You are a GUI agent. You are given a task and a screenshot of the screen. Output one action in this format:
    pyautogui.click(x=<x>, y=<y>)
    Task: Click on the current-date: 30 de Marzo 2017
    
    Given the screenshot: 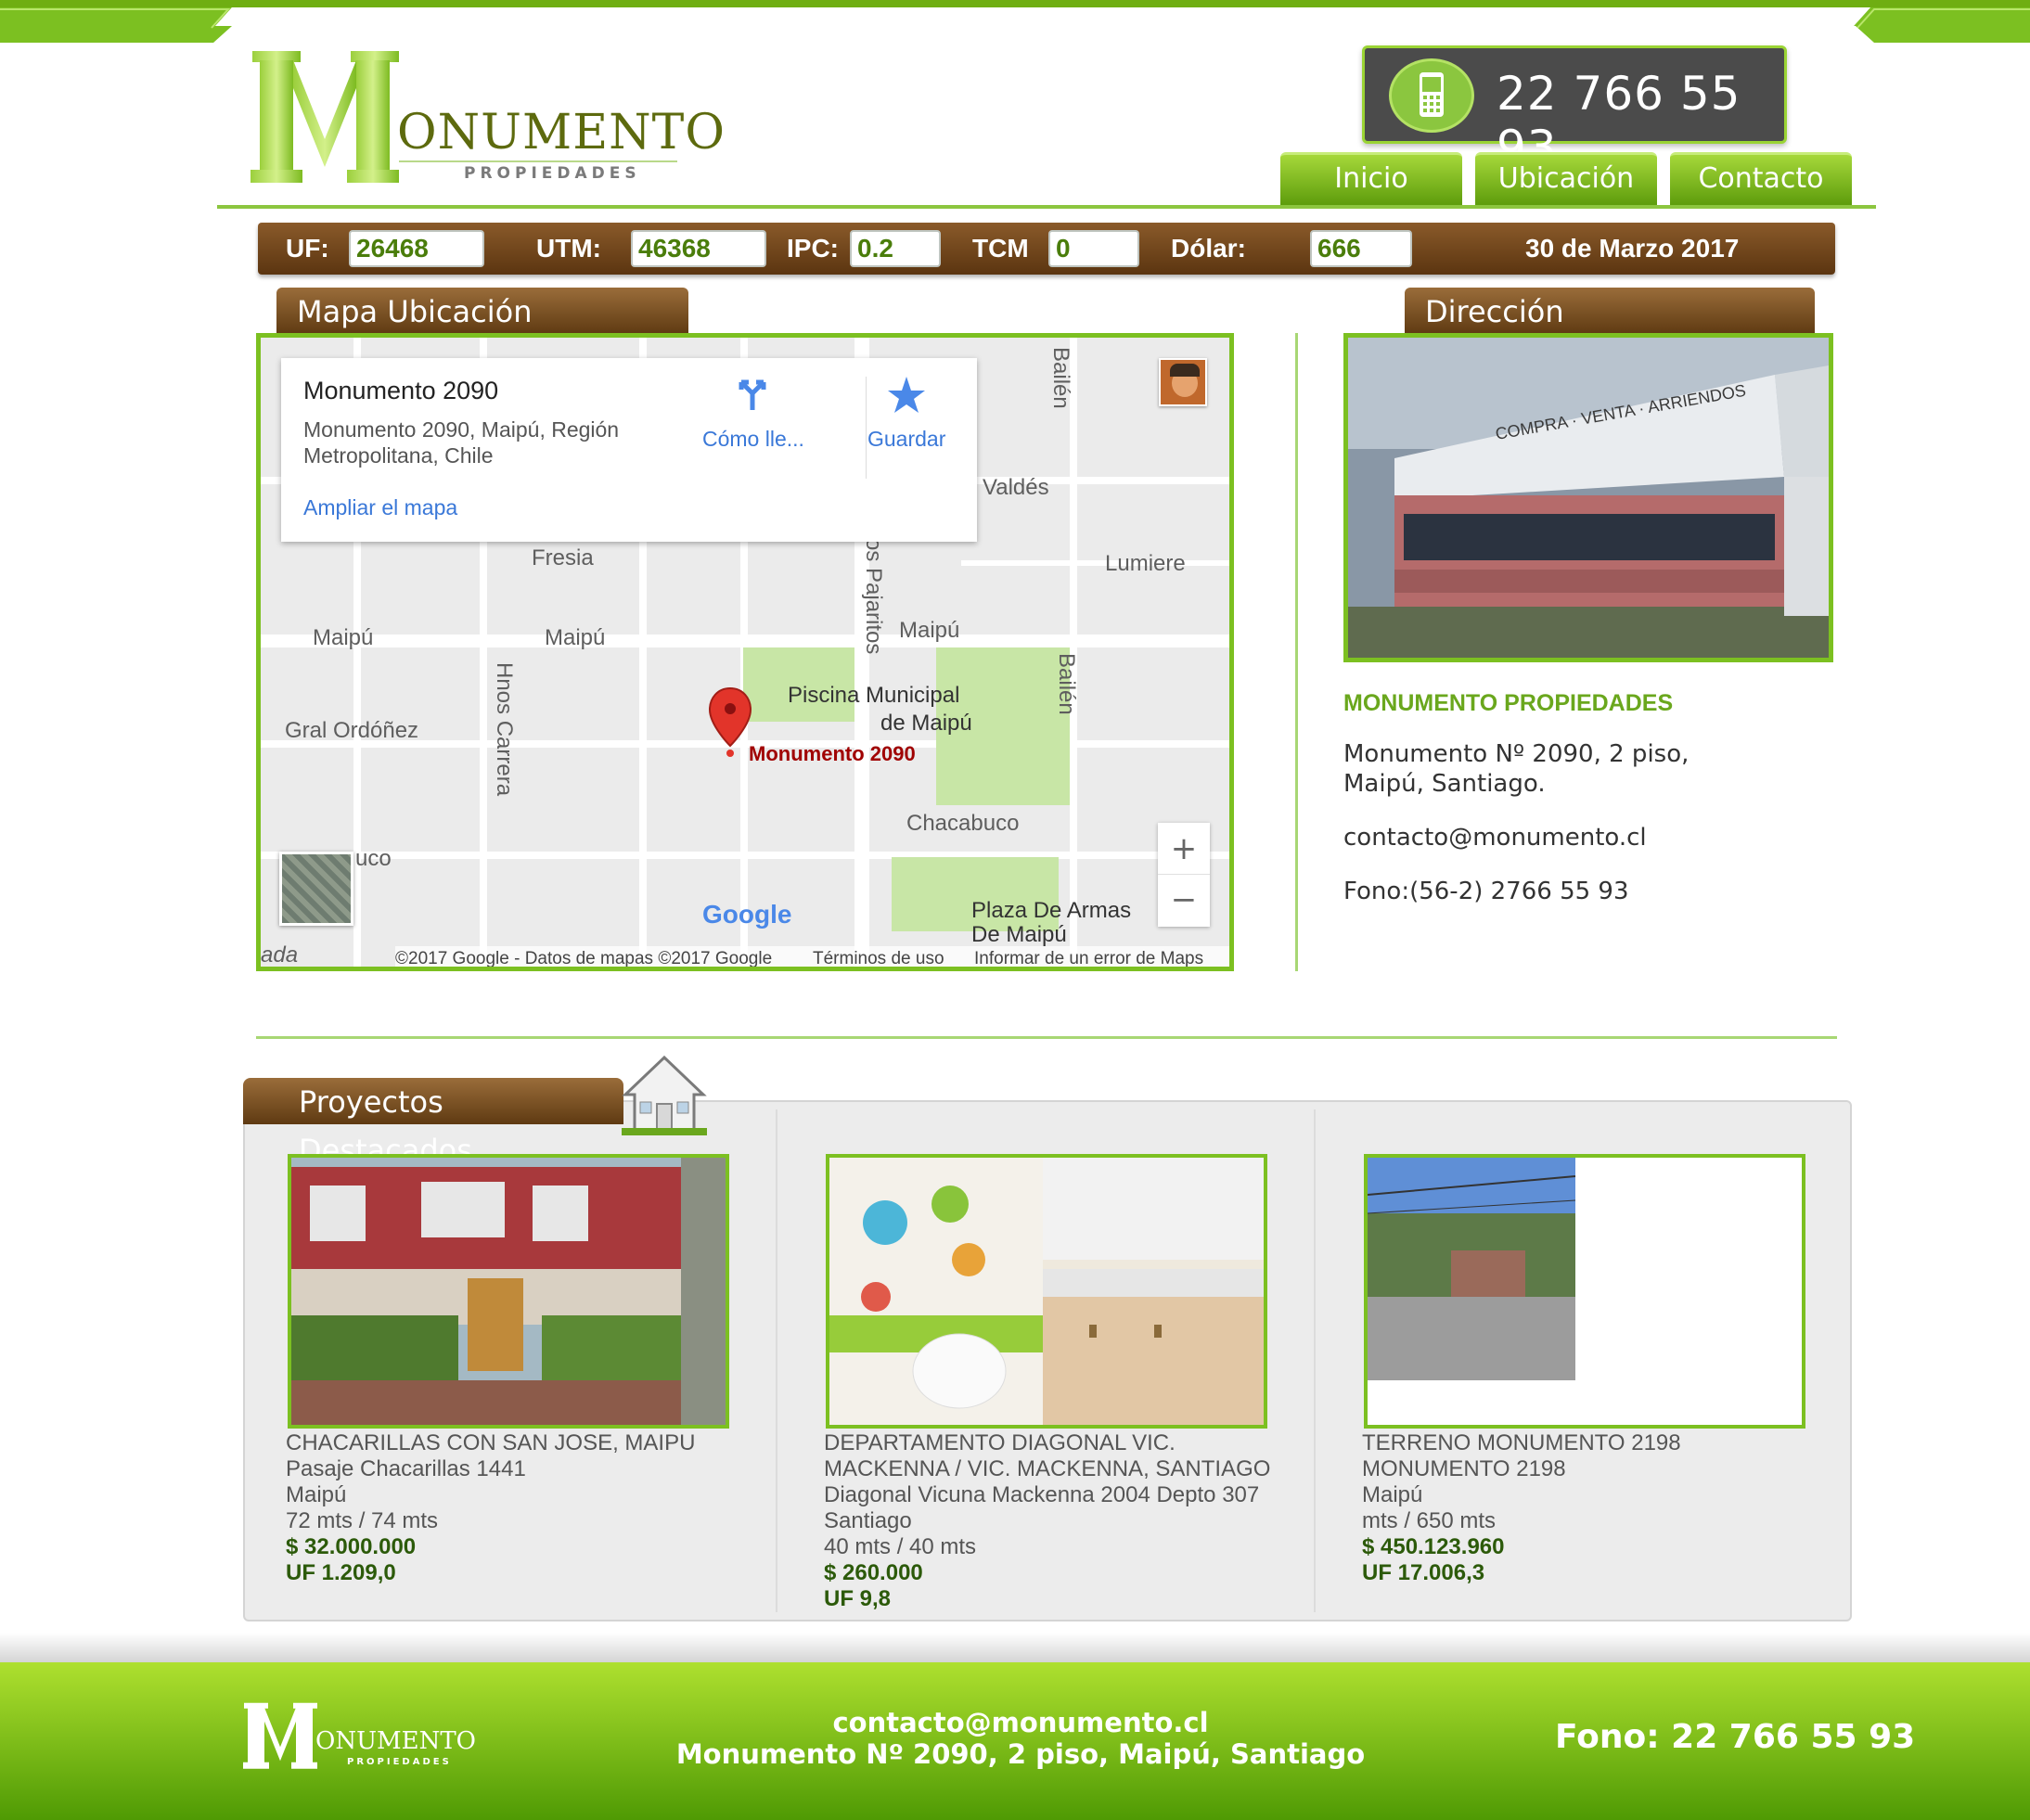 What is the action you would take?
    pyautogui.click(x=1632, y=248)
    